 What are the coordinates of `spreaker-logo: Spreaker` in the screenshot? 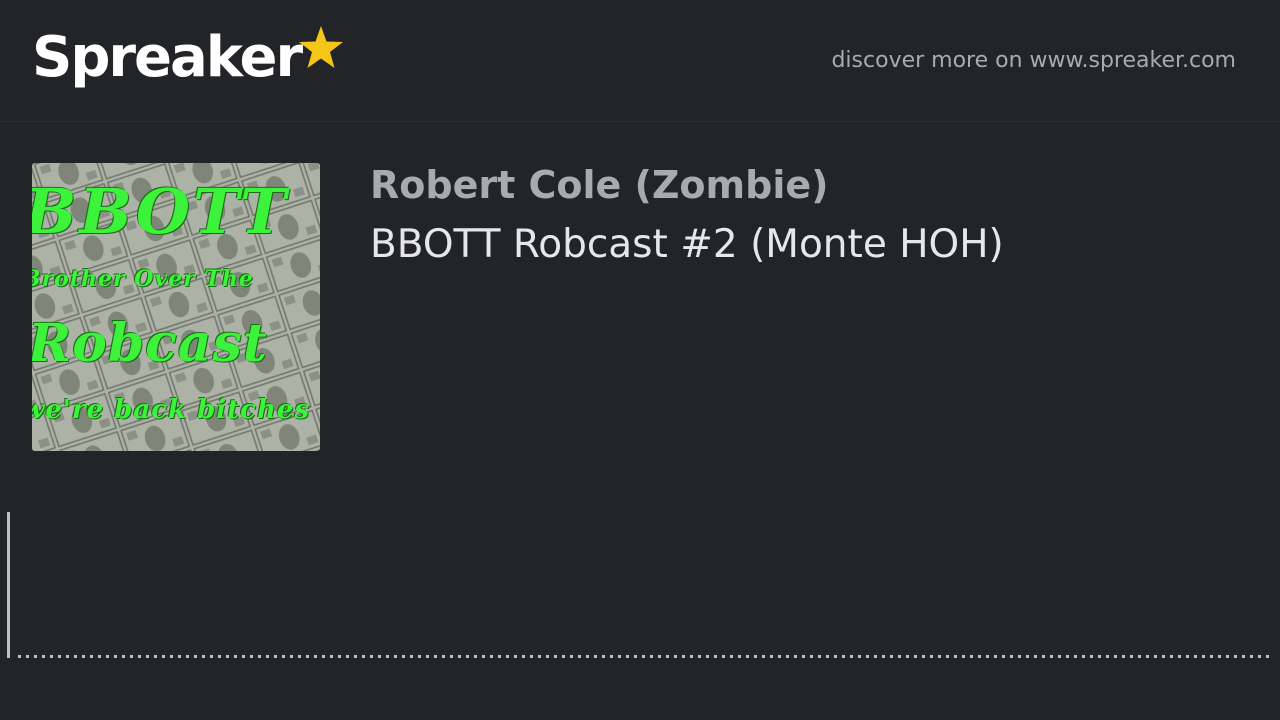 It's located at (188, 58).